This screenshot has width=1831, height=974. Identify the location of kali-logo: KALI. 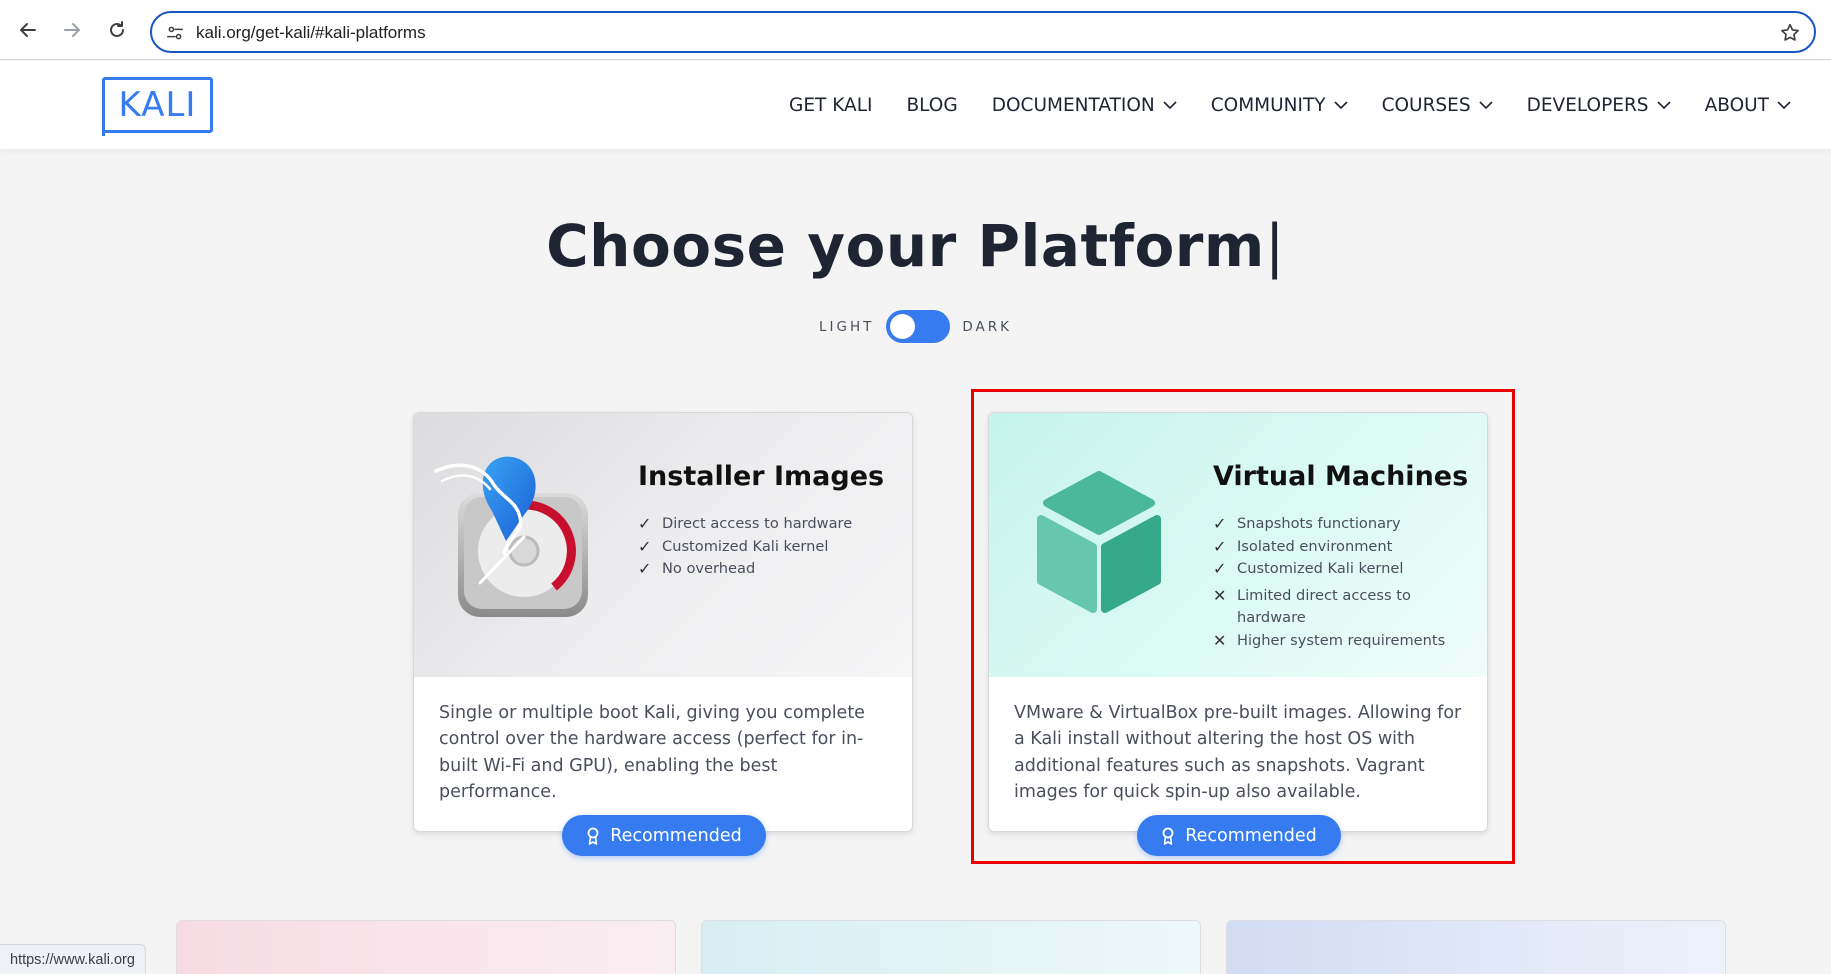
(157, 106).